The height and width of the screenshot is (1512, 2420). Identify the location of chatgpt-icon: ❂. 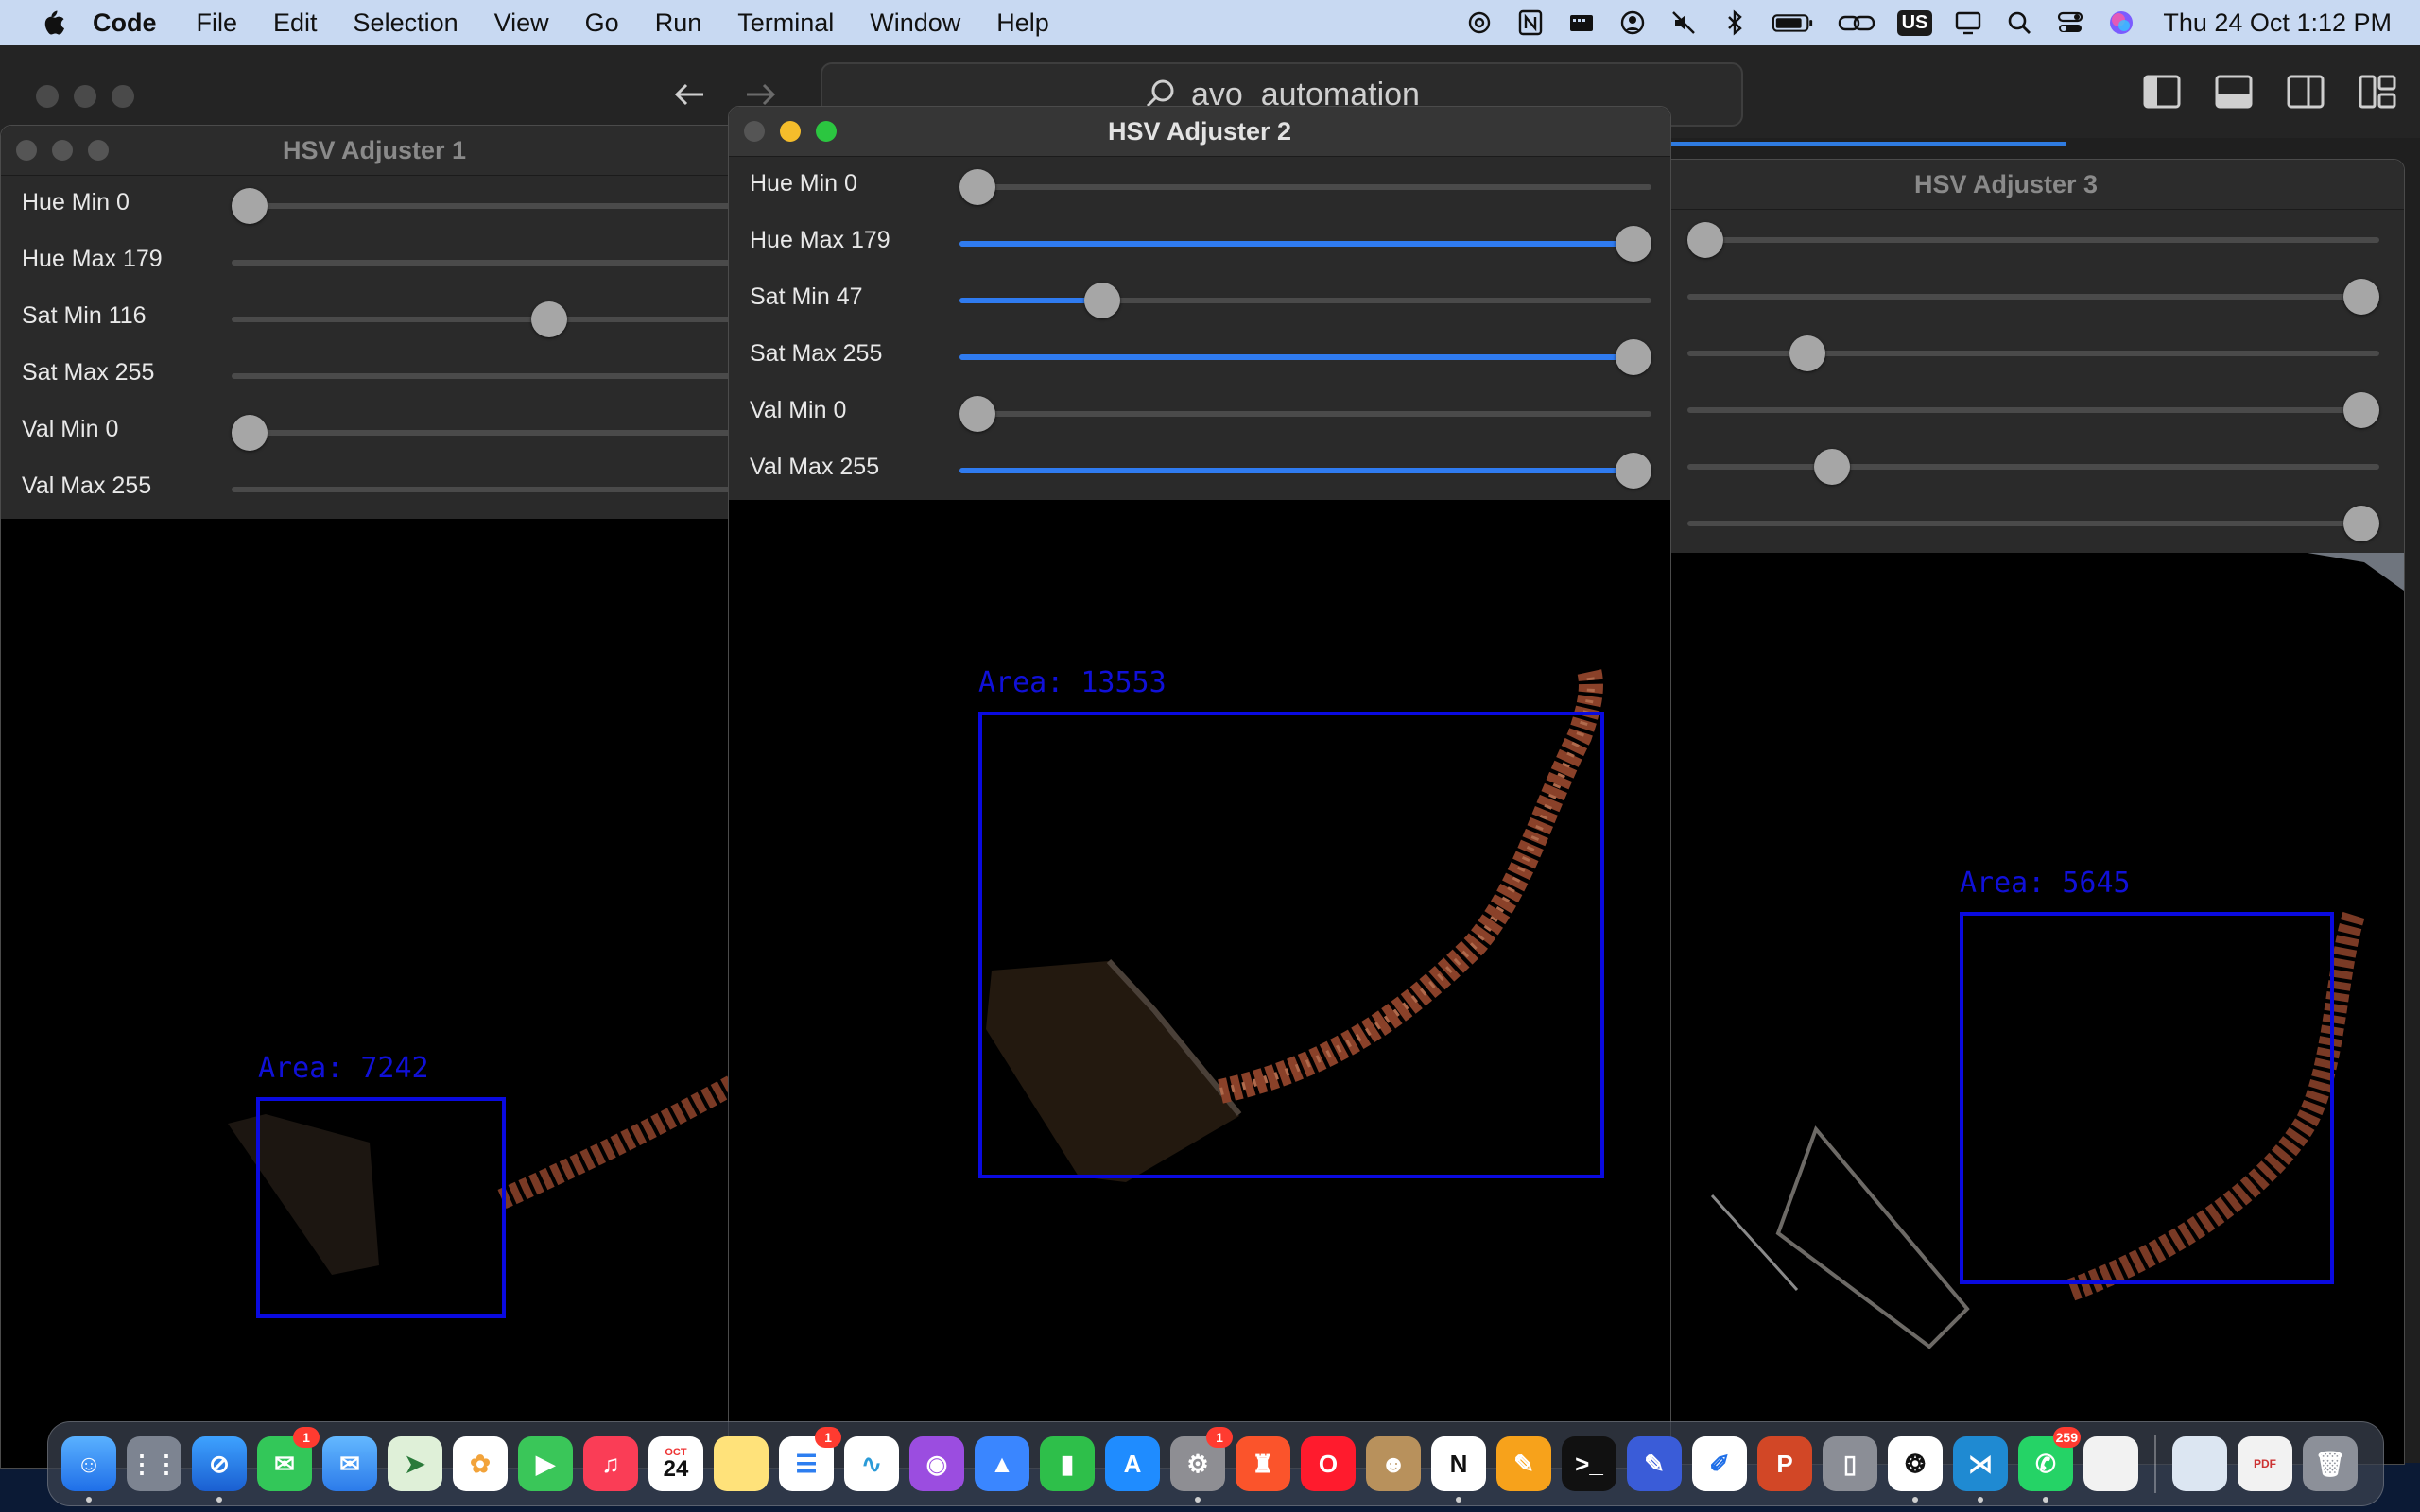
(1915, 1469).